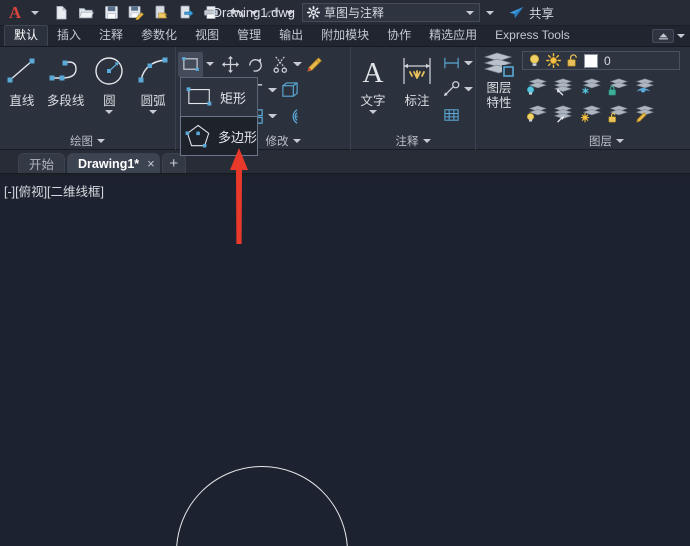  What do you see at coordinates (535, 113) in the screenshot?
I see `layer-turn-all-on-icon` at bounding box center [535, 113].